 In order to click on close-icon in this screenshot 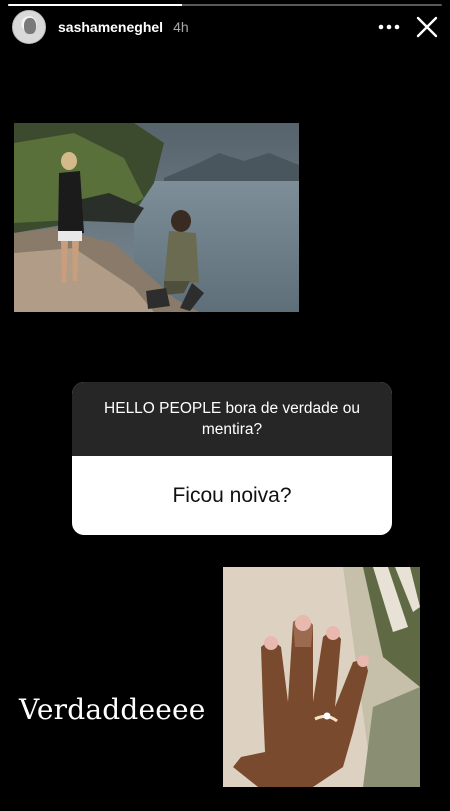, I will do `click(427, 27)`.